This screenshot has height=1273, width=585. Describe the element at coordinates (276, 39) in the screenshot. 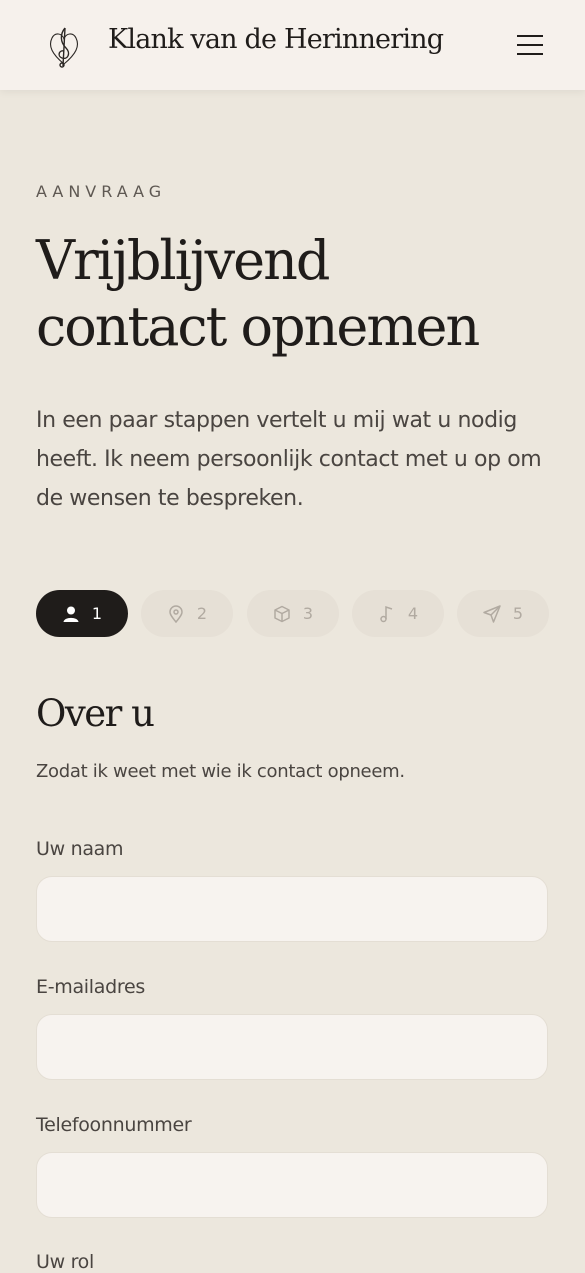

I see `site-title: Klank van de Herinnering` at that location.